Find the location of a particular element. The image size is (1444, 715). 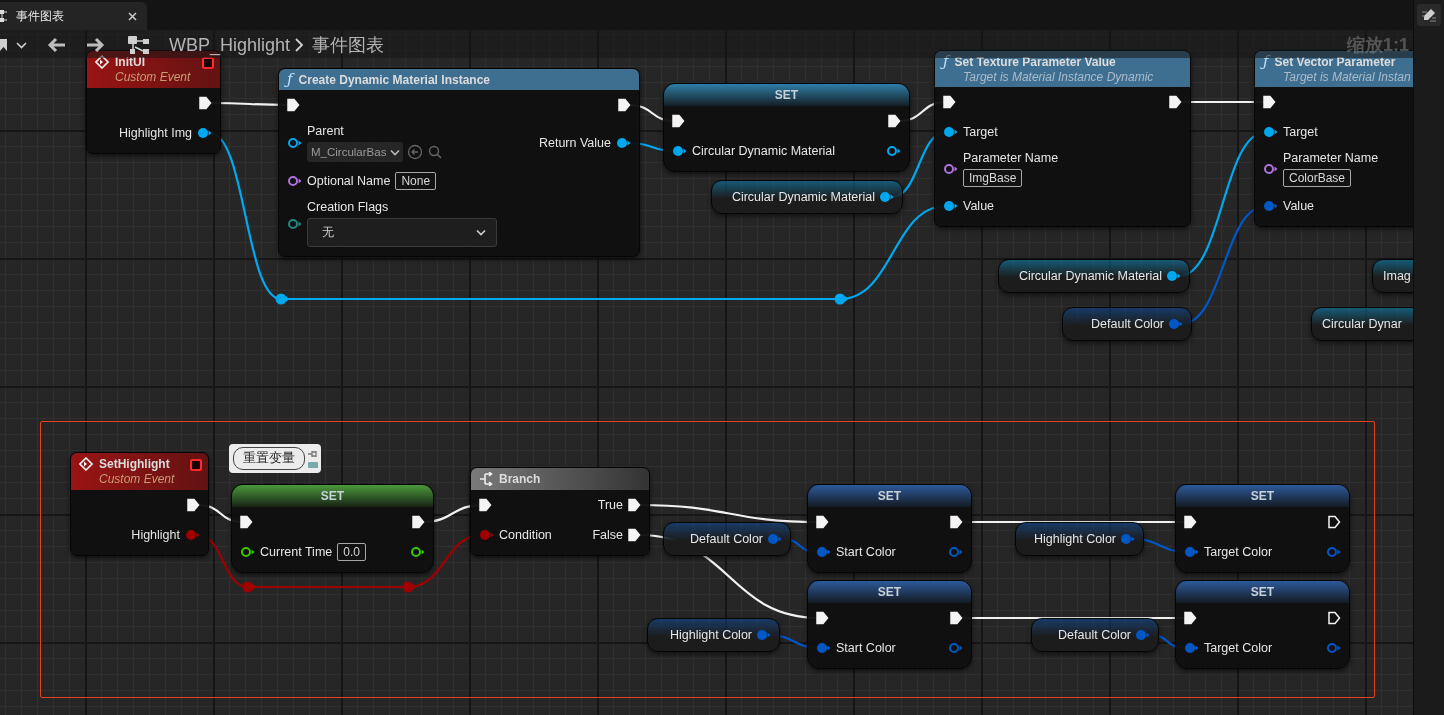

branch-node: Branch True Condition False is located at coordinates (560, 511).